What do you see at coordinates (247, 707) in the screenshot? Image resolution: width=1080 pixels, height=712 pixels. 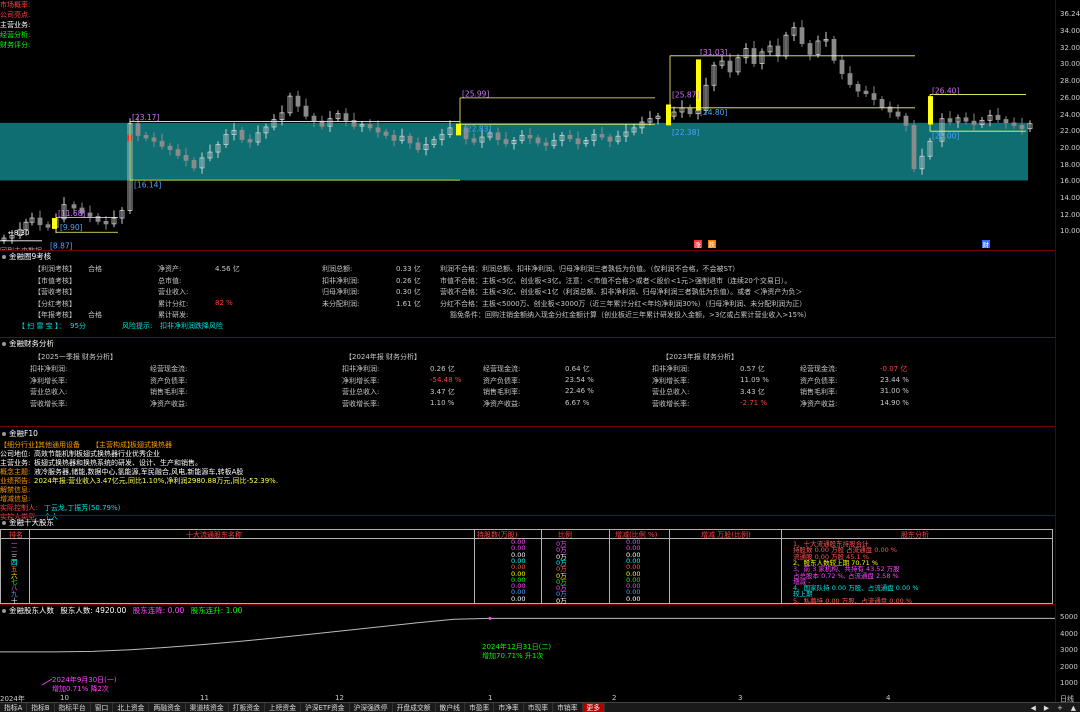 I see `indicator-tab: 打板资金` at bounding box center [247, 707].